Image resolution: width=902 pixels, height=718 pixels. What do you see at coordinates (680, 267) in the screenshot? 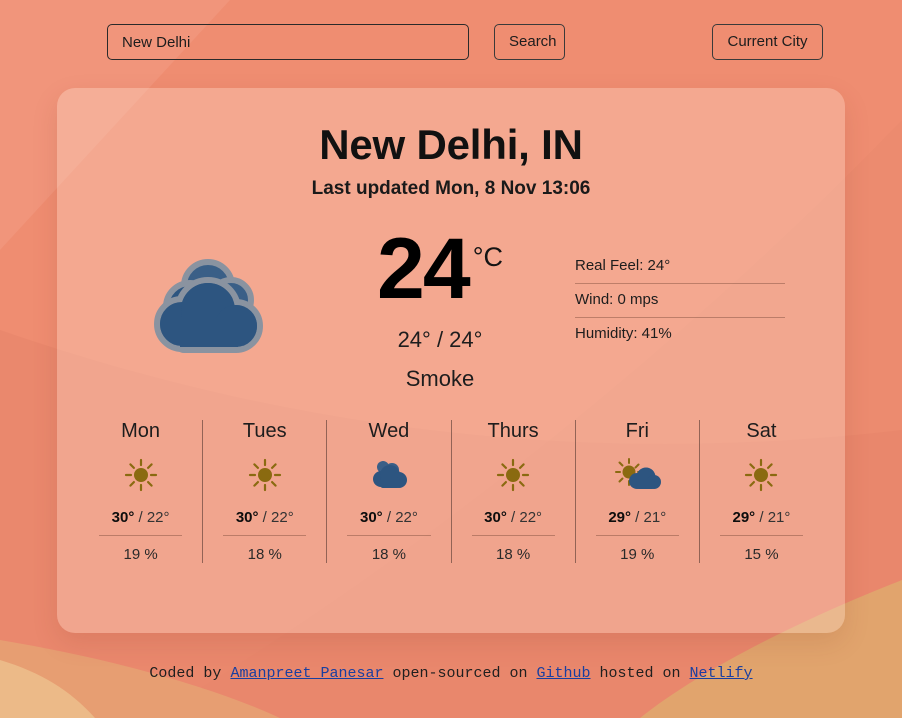
I see `detail-real-feel: Real Feel: 24°` at bounding box center [680, 267].